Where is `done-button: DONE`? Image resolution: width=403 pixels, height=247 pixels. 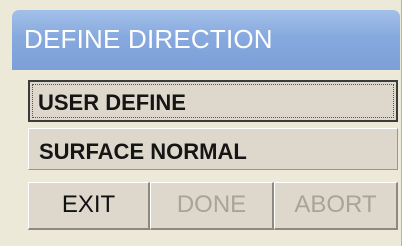 done-button: DONE is located at coordinates (212, 206).